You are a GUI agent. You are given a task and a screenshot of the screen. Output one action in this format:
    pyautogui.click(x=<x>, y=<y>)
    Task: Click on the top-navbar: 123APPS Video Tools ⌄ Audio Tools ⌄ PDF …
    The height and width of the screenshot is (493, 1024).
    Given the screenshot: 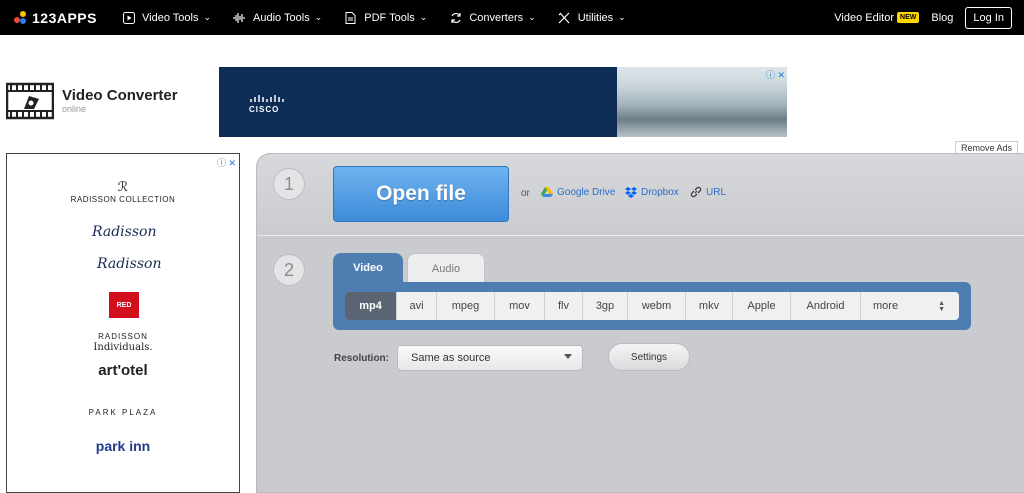 What is the action you would take?
    pyautogui.click(x=512, y=17)
    